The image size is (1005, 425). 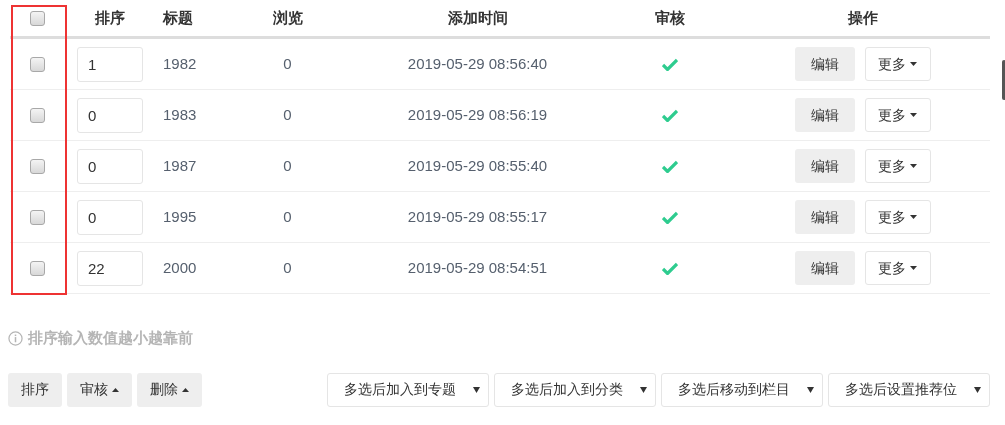 What do you see at coordinates (180, 63) in the screenshot?
I see `table-cell-text: 1982` at bounding box center [180, 63].